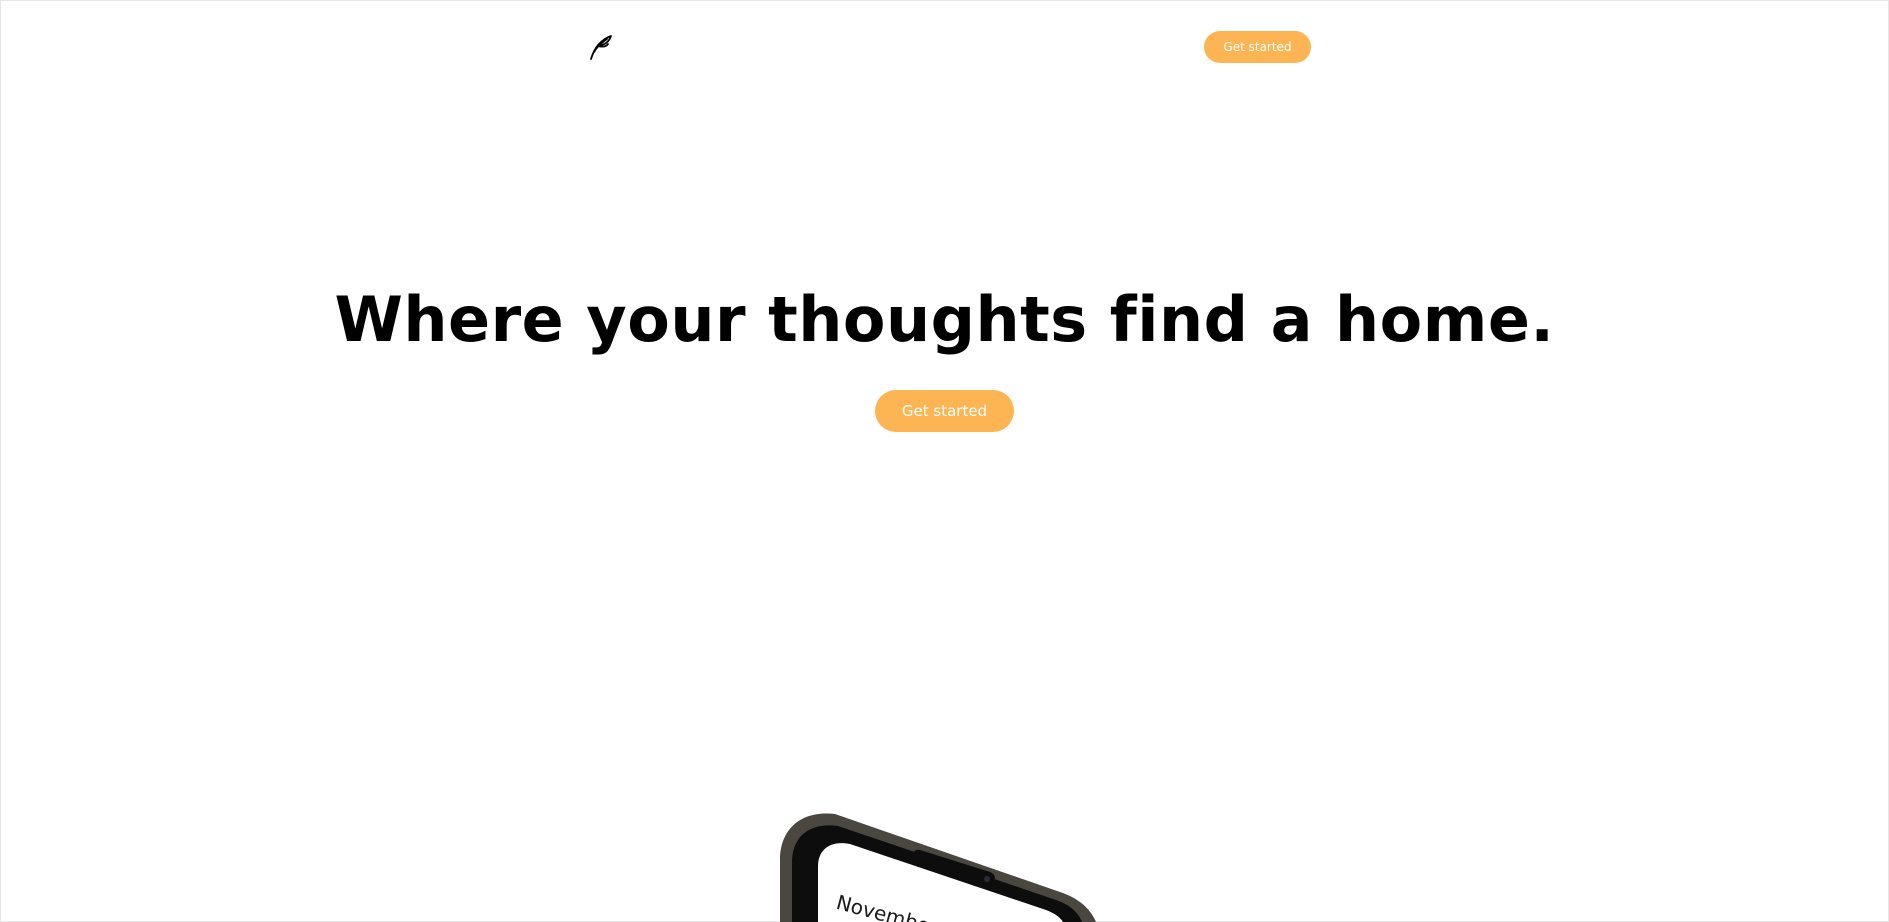  Describe the element at coordinates (940, 861) in the screenshot. I see `phone-mockup: November 20` at that location.